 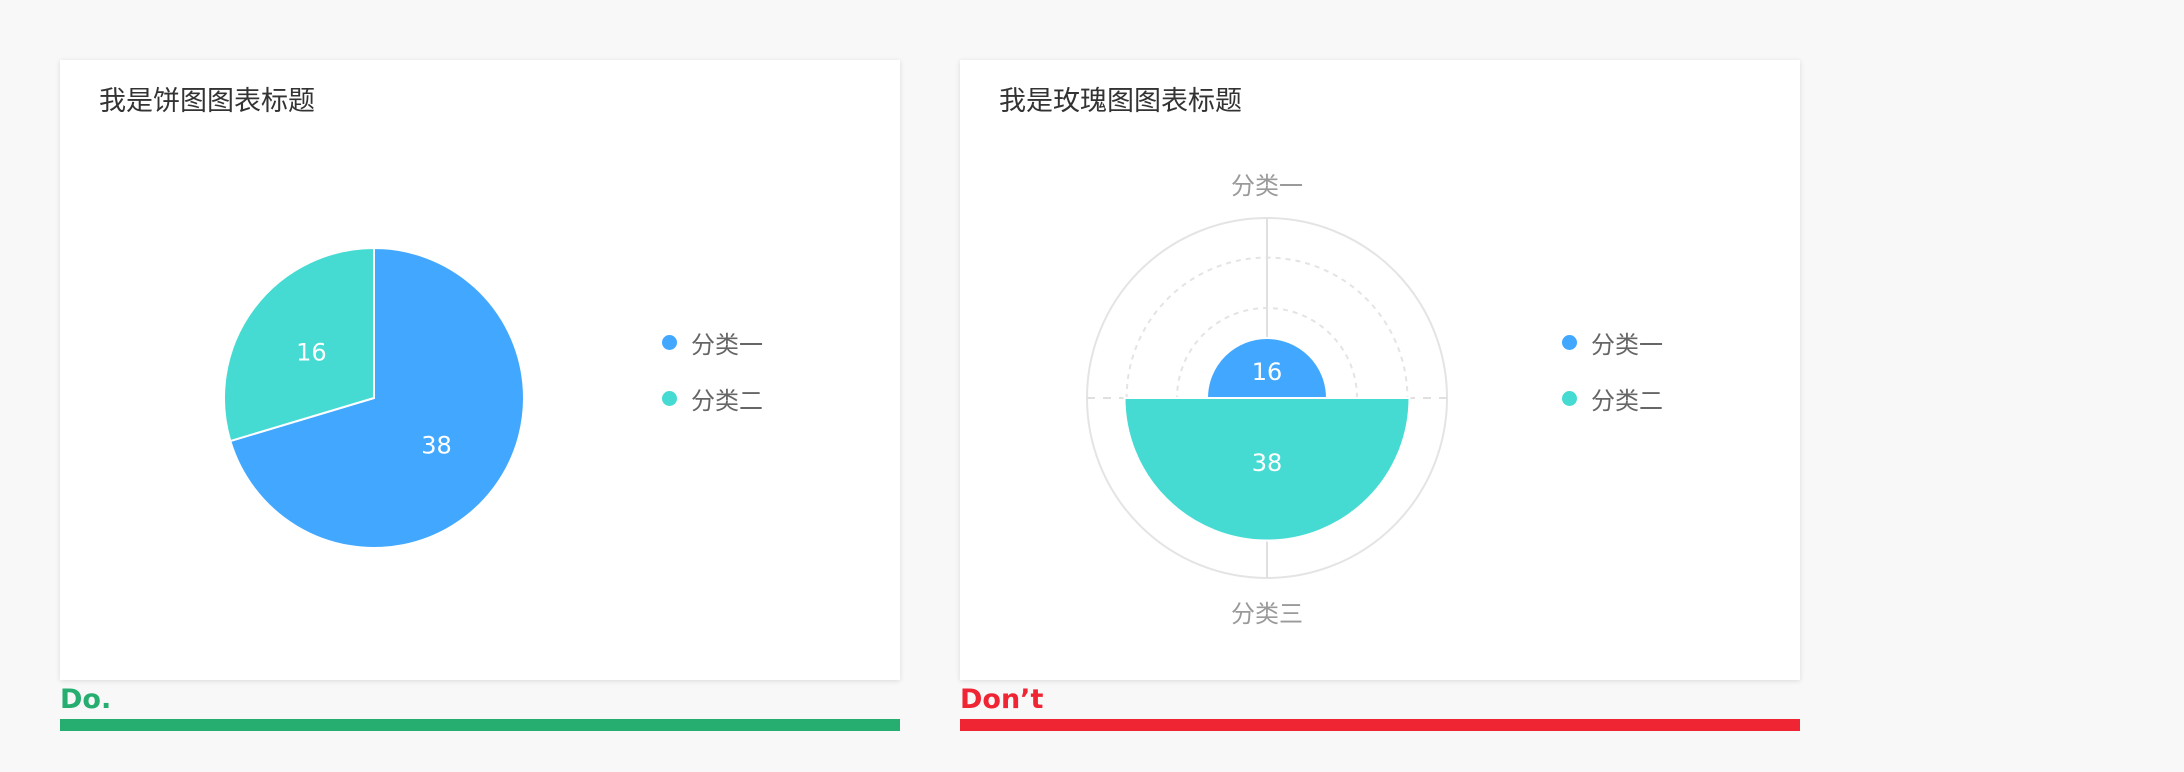 What do you see at coordinates (1267, 372) in the screenshot?
I see `rose-data-label: 16` at bounding box center [1267, 372].